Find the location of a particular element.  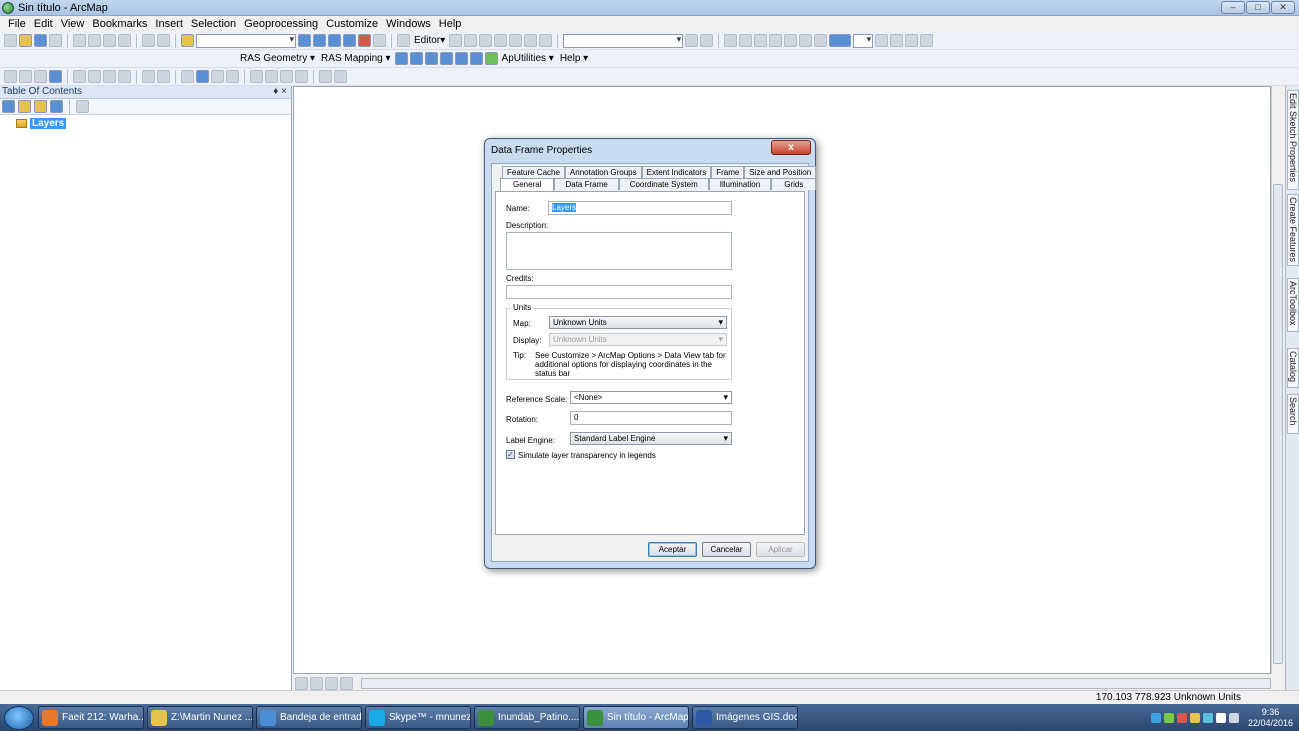

ras-tool-6-icon is located at coordinates (476, 58).